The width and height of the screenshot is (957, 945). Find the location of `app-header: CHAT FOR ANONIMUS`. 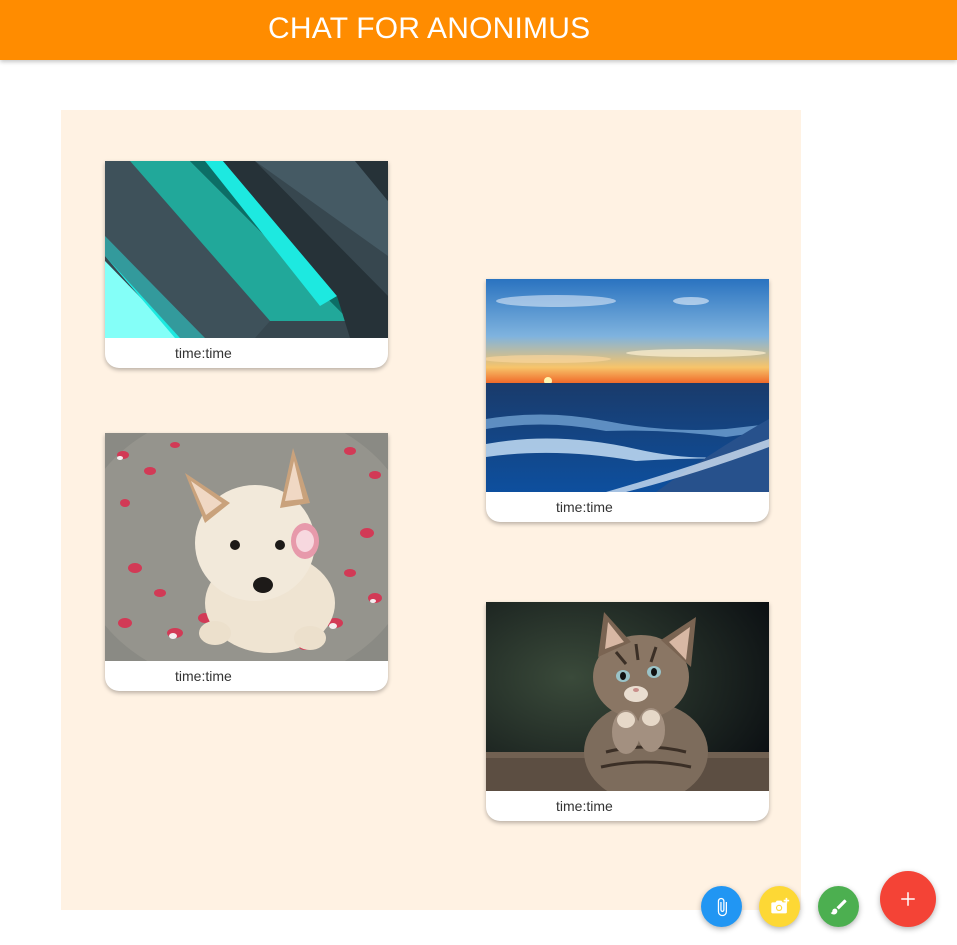

app-header: CHAT FOR ANONIMUS is located at coordinates (478, 30).